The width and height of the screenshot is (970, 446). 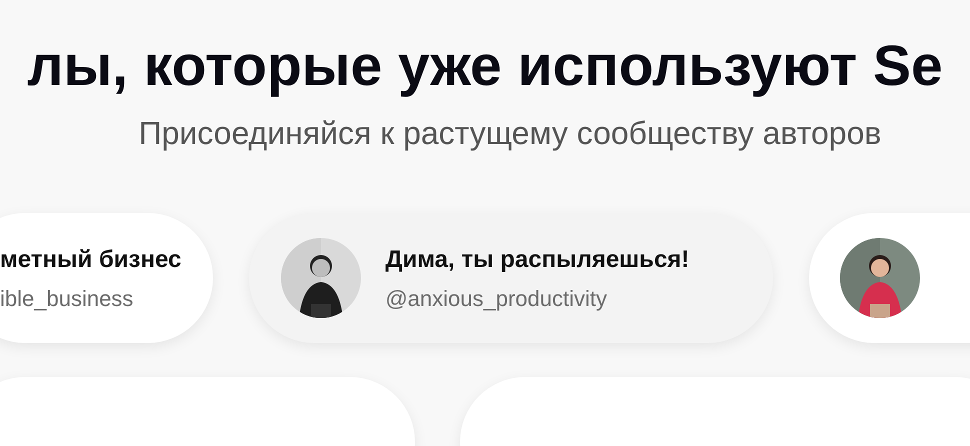 I want to click on heading: лы, которые уже используют Se, so click(x=485, y=66).